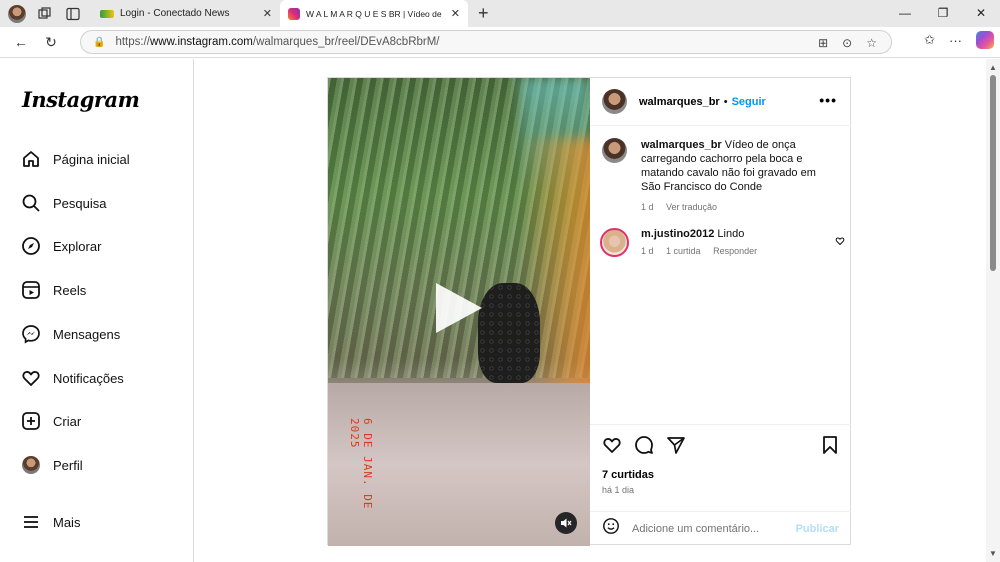 The width and height of the screenshot is (1000, 562). I want to click on url-host: www.instagram.com, so click(201, 42).